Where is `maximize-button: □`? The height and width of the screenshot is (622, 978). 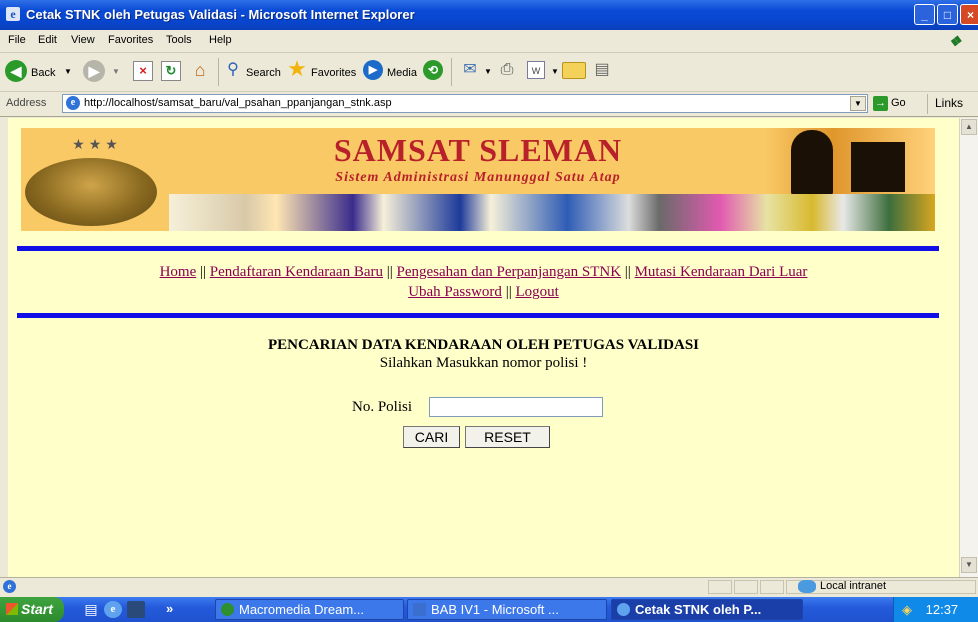
maximize-button: □ is located at coordinates (947, 14).